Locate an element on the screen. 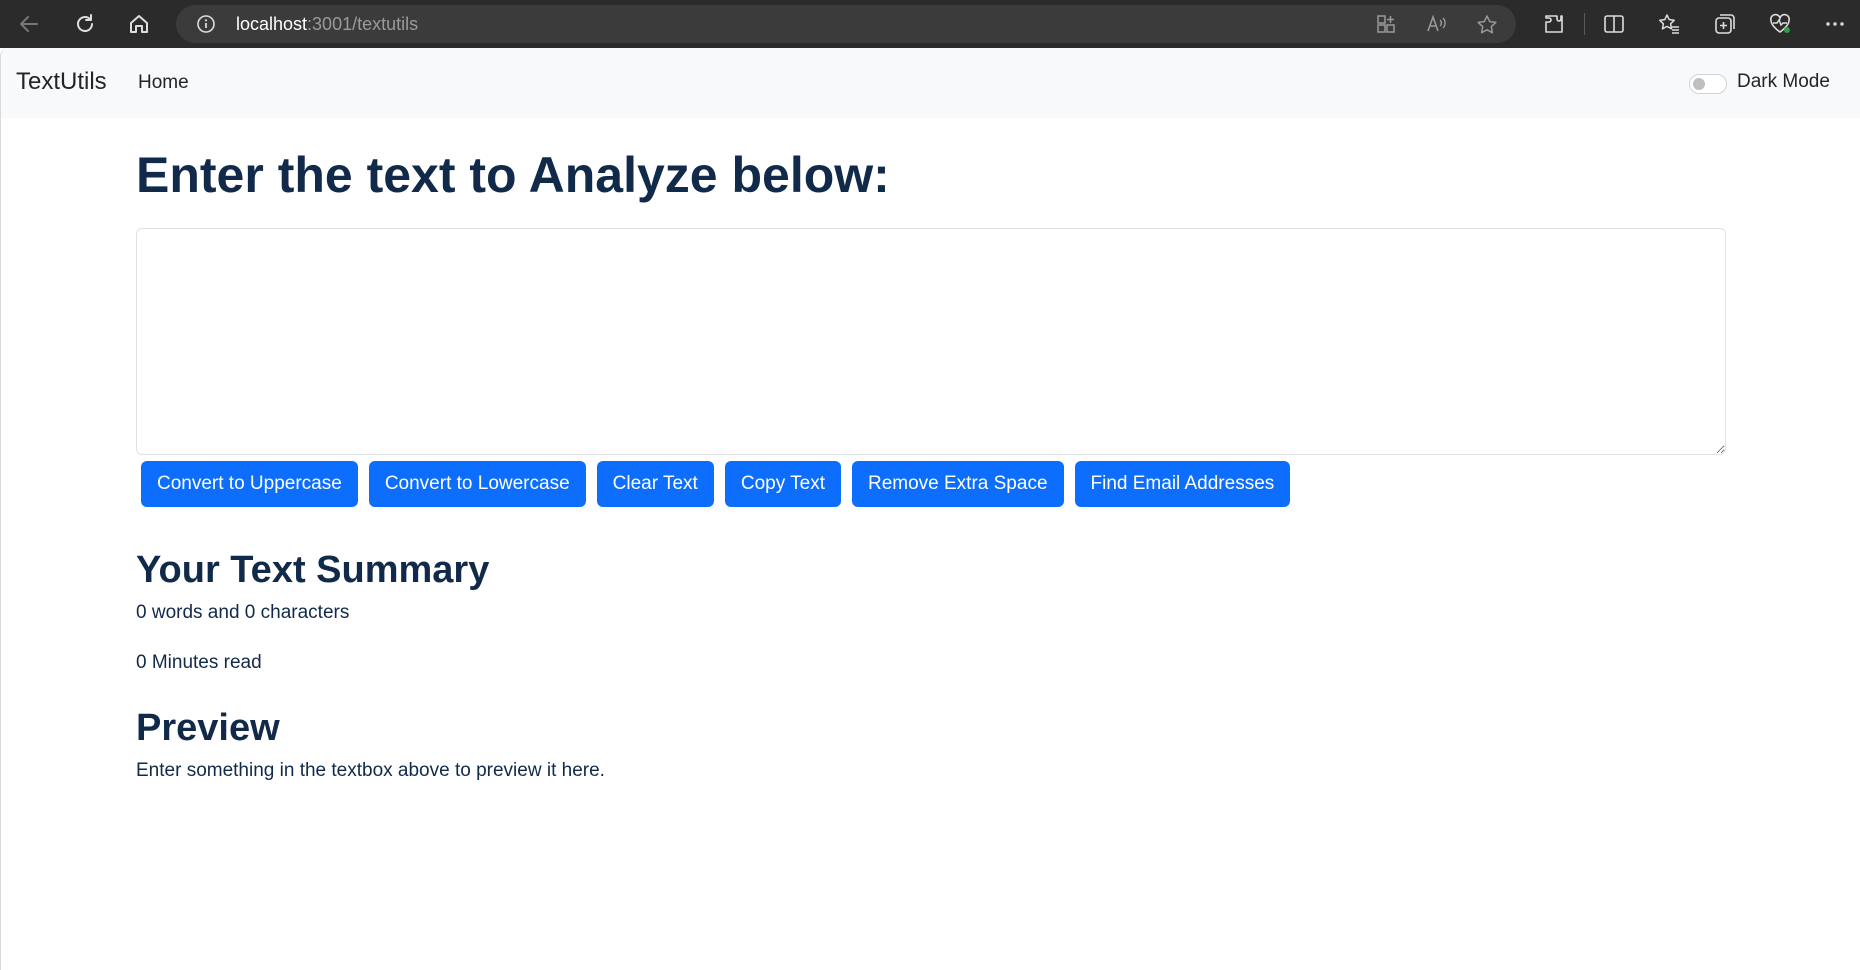  home-button is located at coordinates (139, 24).